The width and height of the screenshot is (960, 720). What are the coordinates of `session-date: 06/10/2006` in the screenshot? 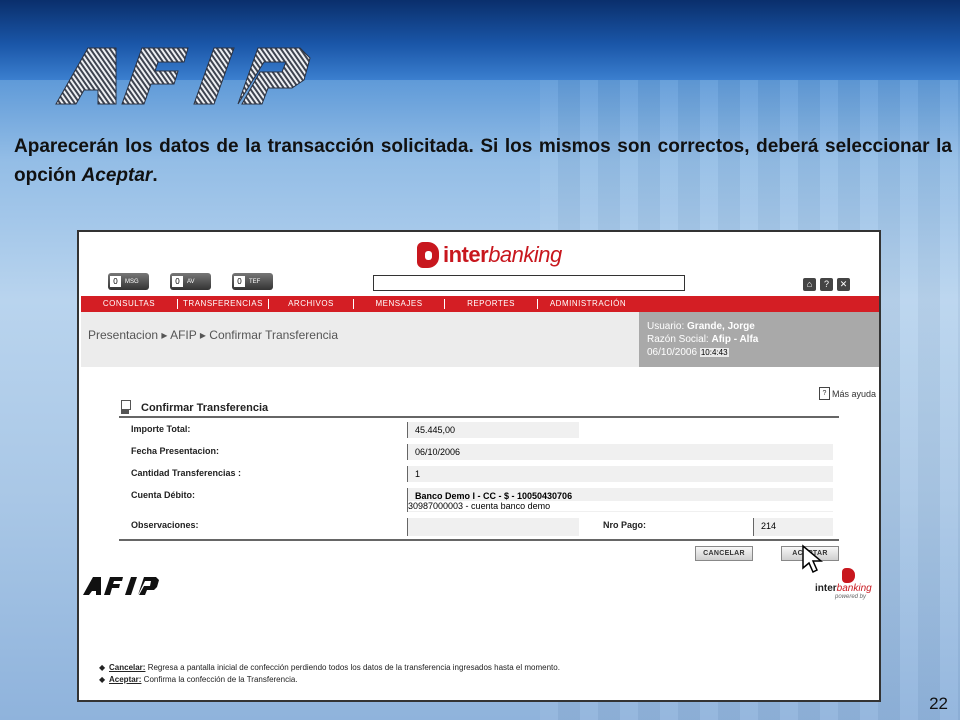 It's located at (672, 352).